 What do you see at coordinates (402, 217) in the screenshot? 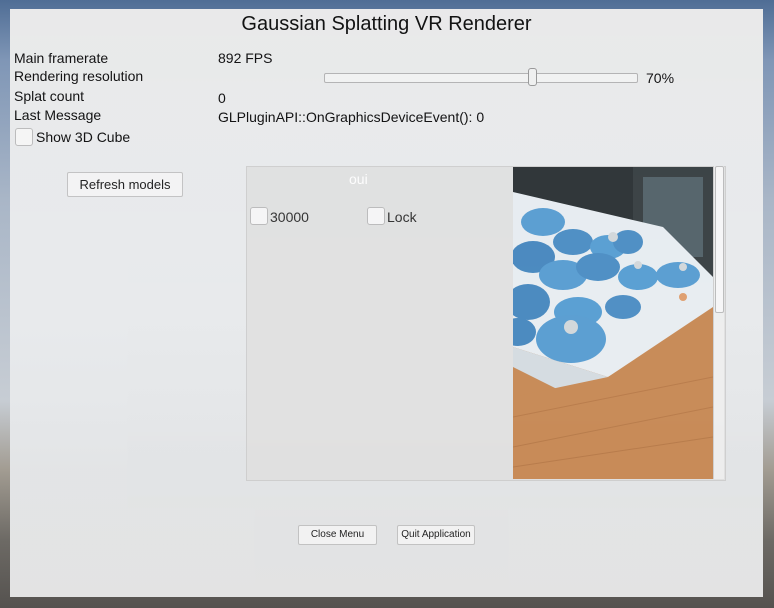
I see `lock-label: Lock` at bounding box center [402, 217].